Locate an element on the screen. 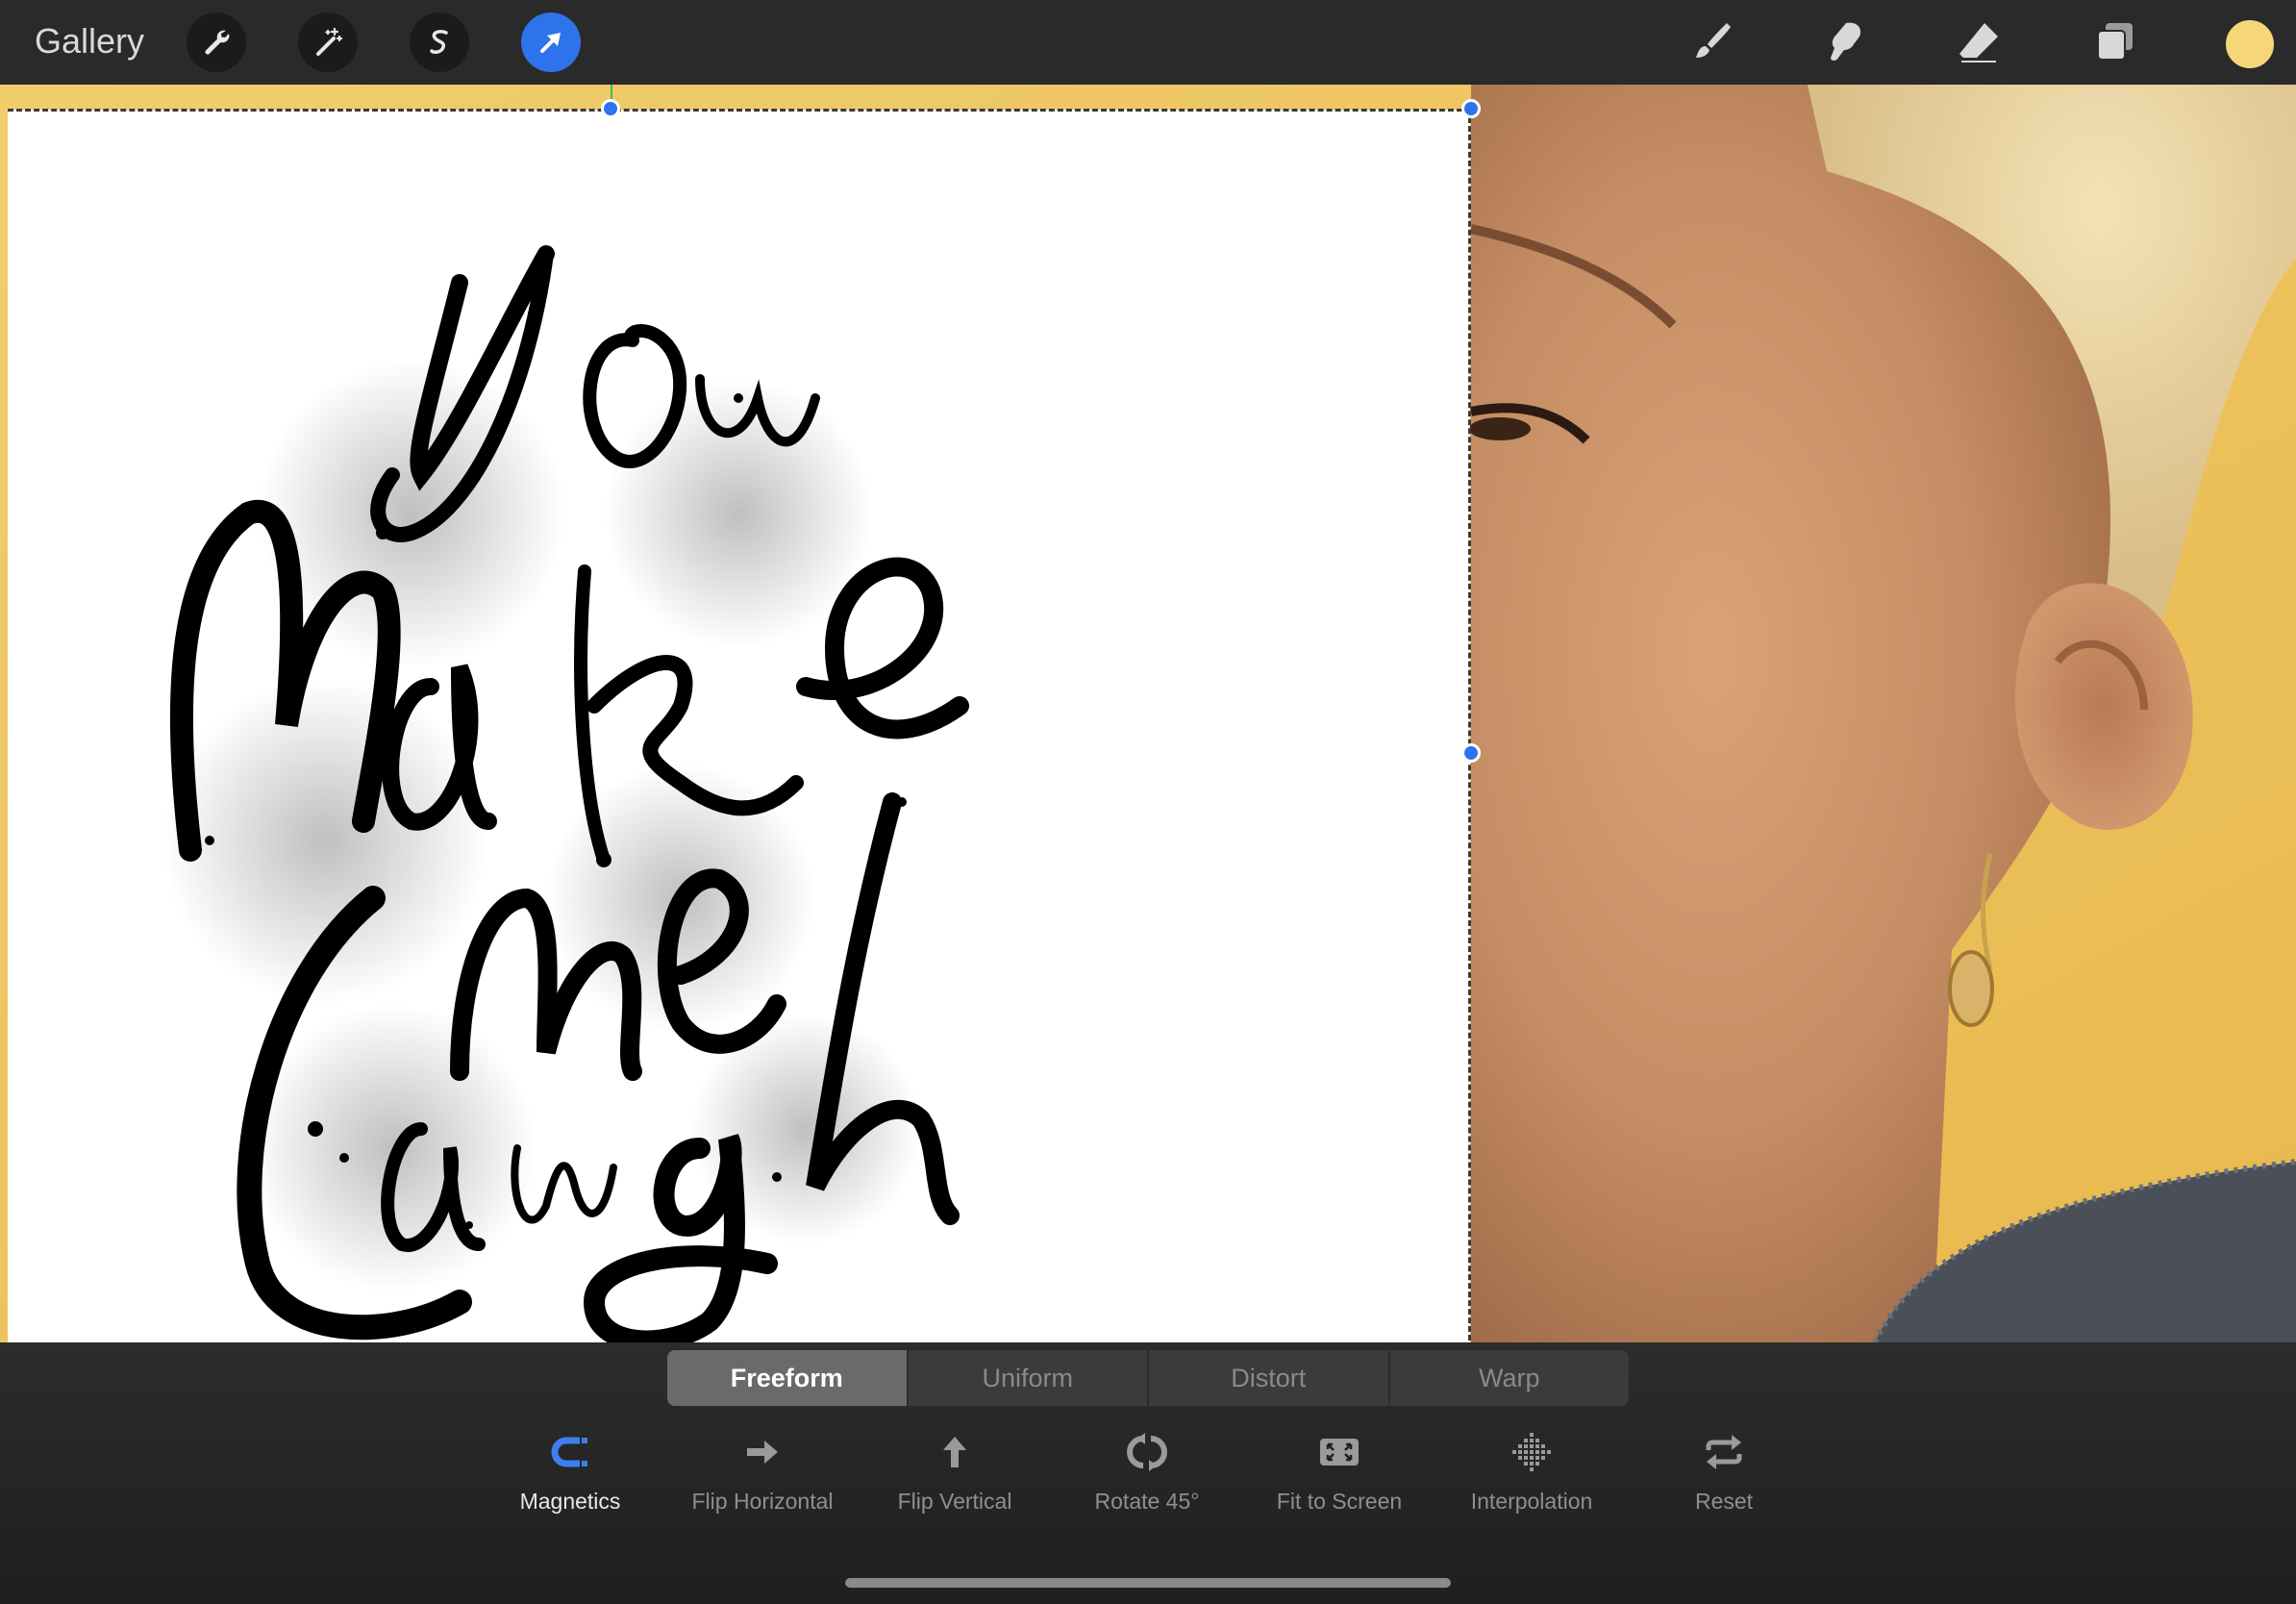 The image size is (2296, 1604). fit-to-screen-button: Fit to Screen is located at coordinates (1339, 1480).